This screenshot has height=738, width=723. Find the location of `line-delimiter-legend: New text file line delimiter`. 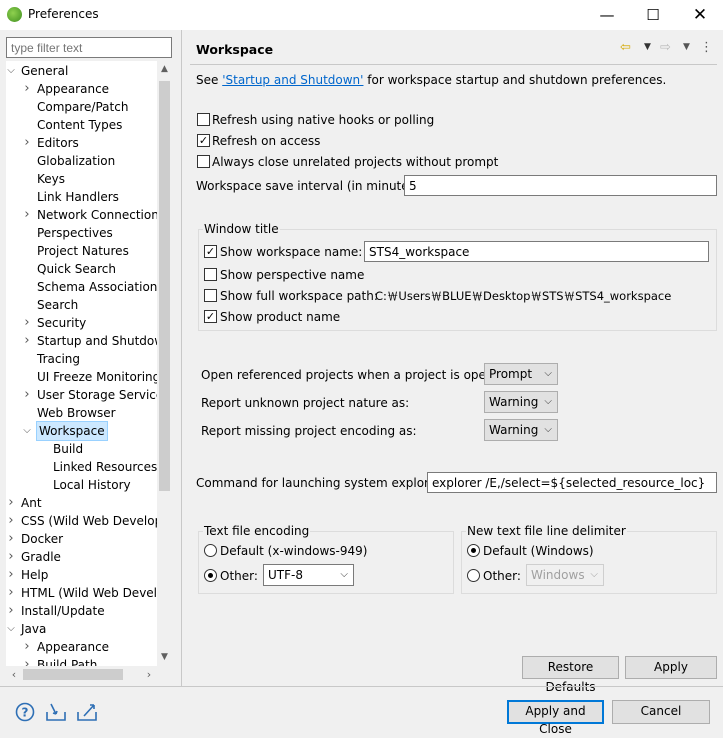

line-delimiter-legend: New text file line delimiter is located at coordinates (546, 531).